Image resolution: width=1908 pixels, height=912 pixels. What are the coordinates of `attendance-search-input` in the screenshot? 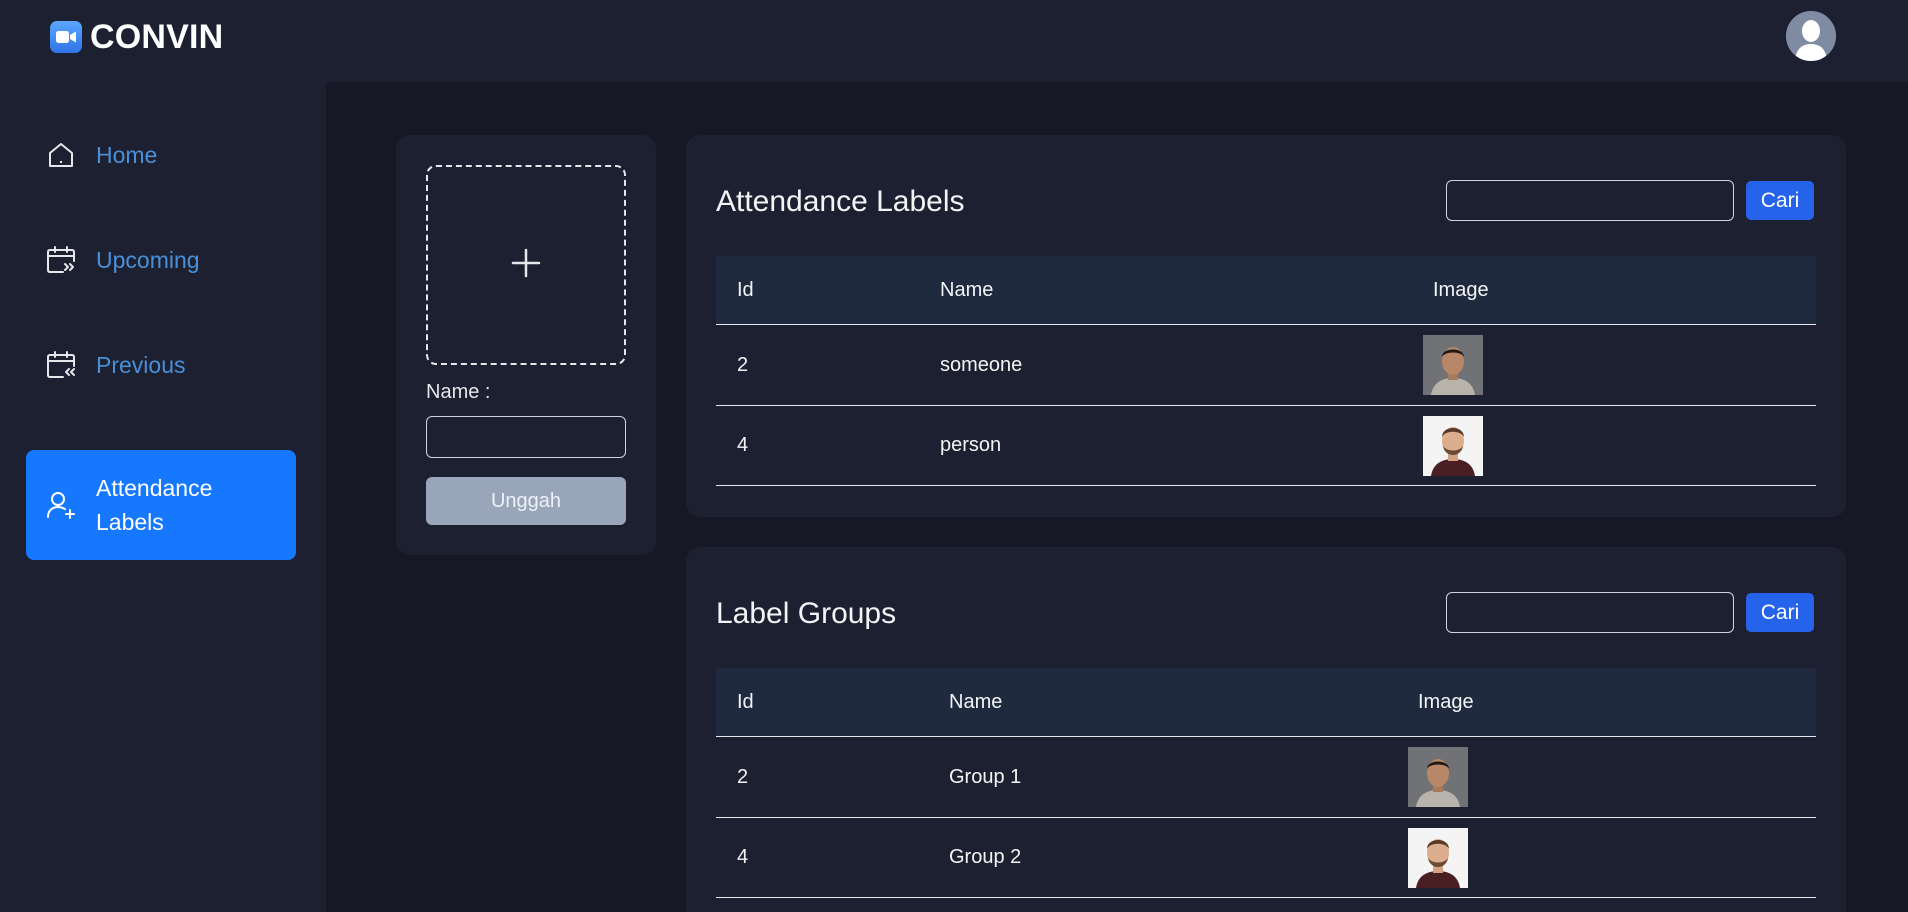 It's located at (1590, 200).